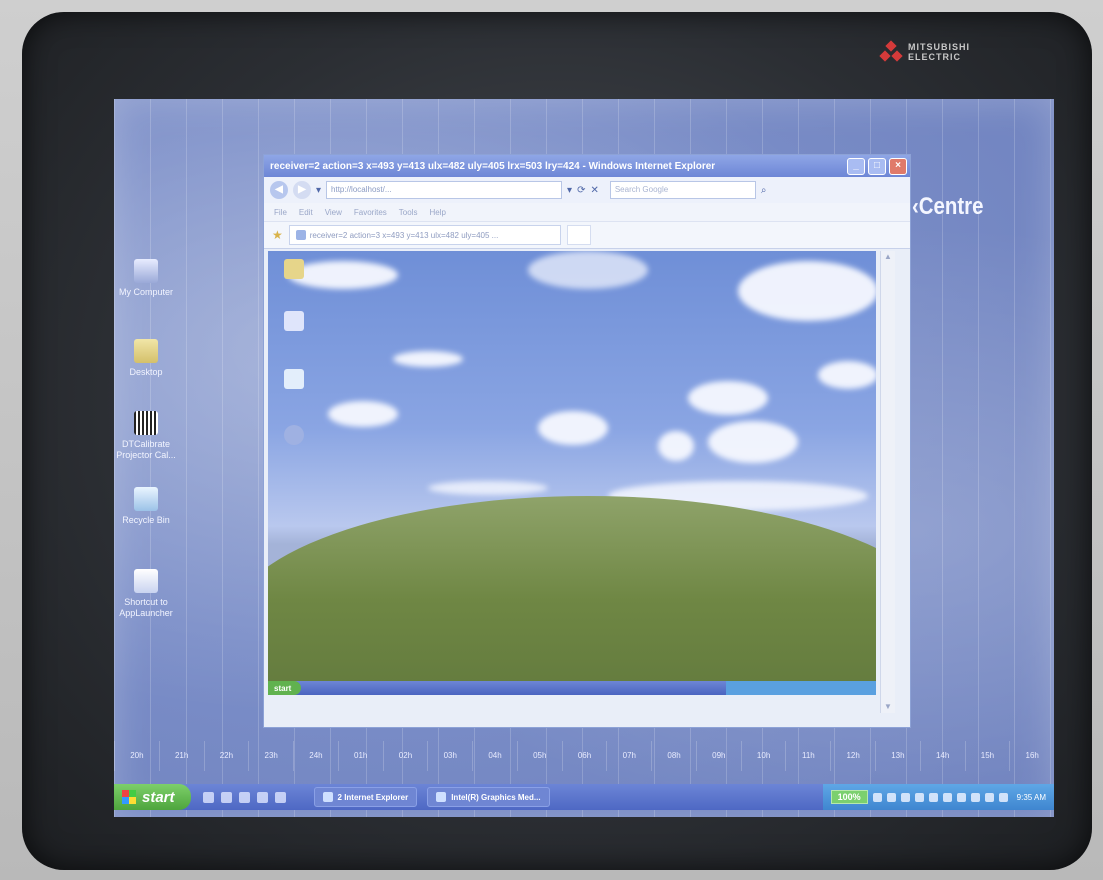  I want to click on monitor-logo: MITSUBISHI ELECTRIC, so click(924, 52).